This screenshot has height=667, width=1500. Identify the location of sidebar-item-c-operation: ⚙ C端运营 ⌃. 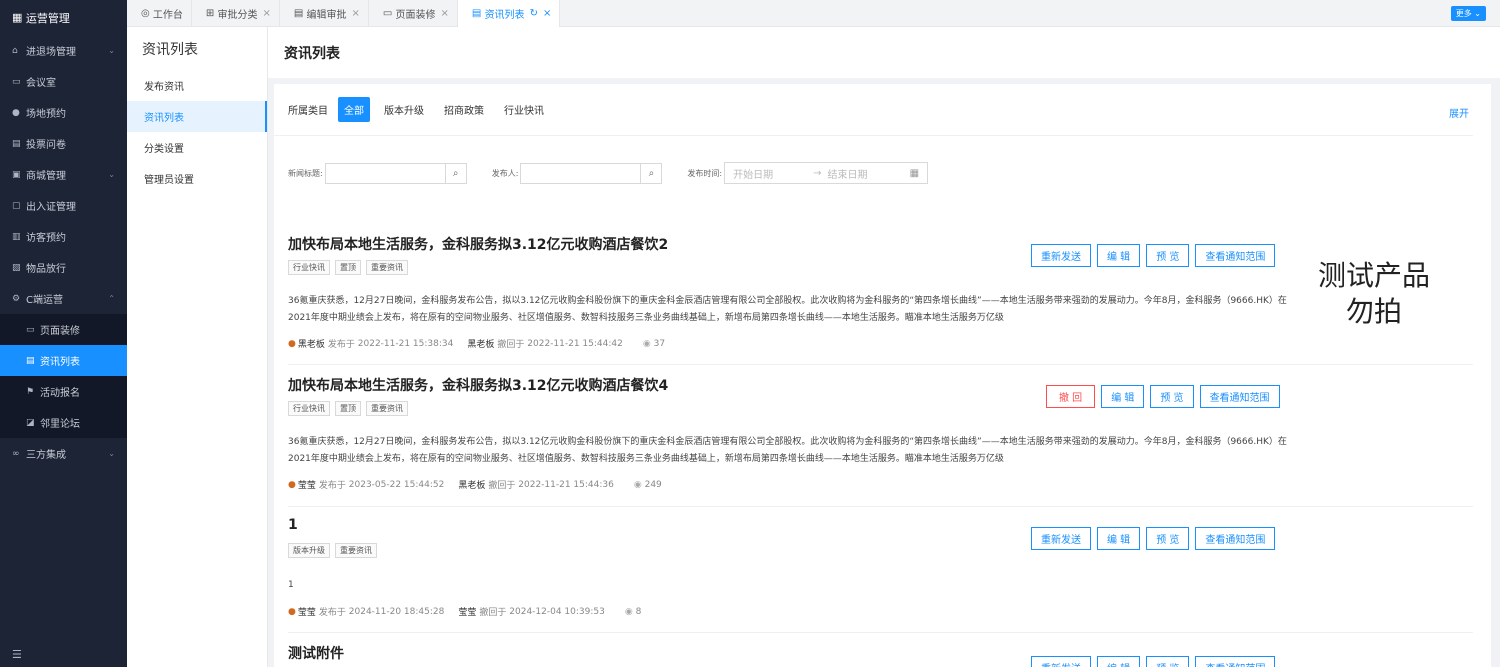
(63, 298).